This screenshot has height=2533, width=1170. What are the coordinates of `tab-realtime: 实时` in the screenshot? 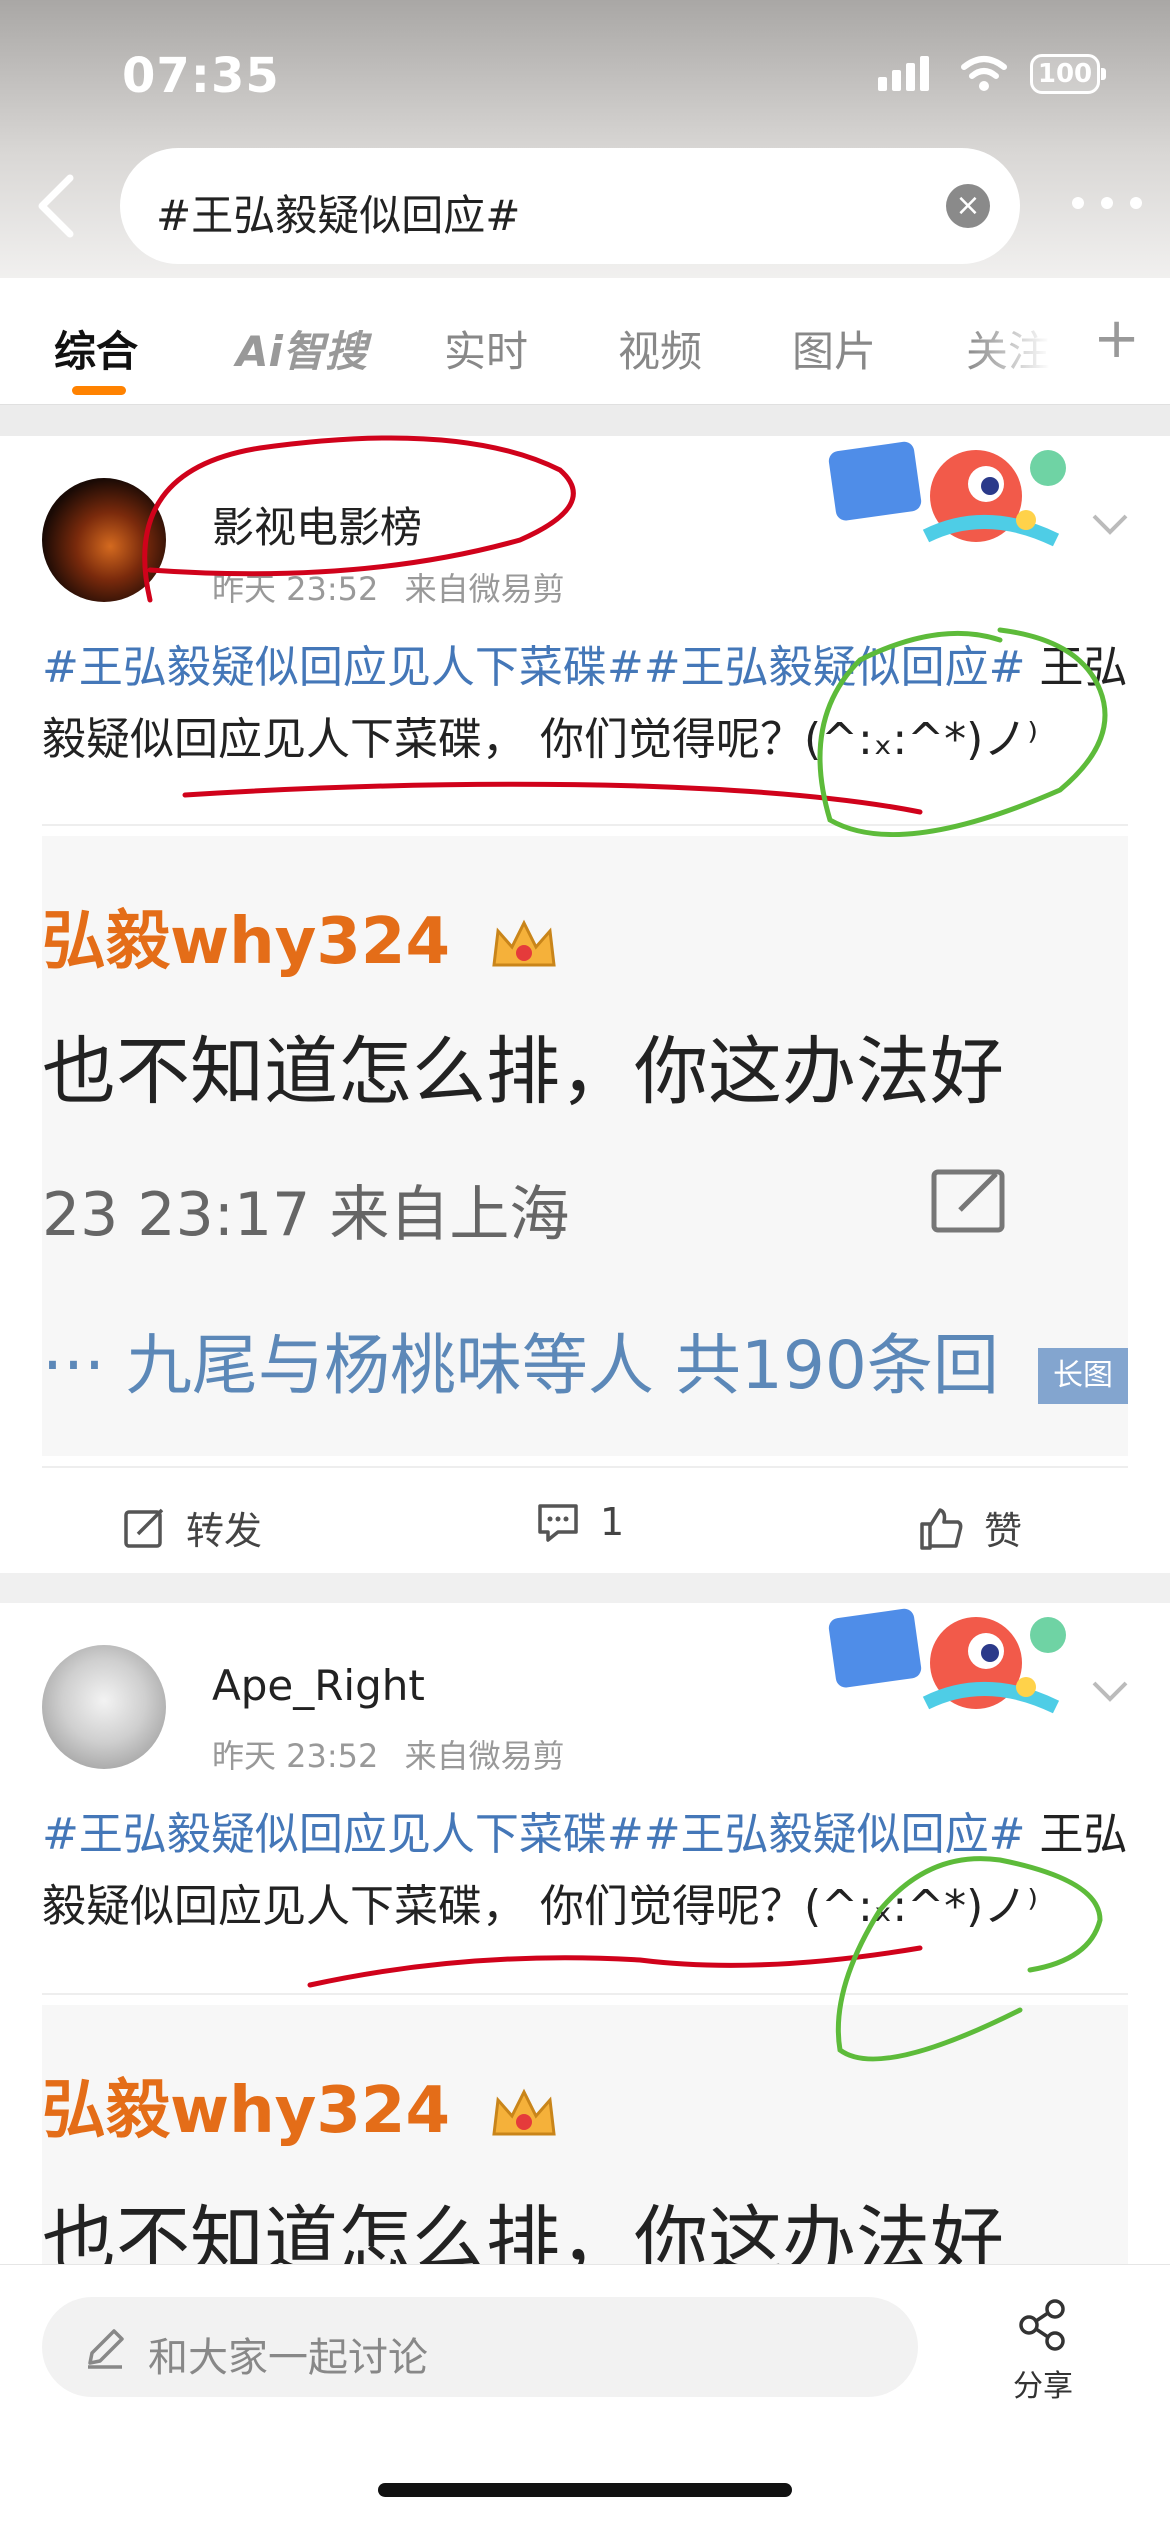 It's located at (486, 348).